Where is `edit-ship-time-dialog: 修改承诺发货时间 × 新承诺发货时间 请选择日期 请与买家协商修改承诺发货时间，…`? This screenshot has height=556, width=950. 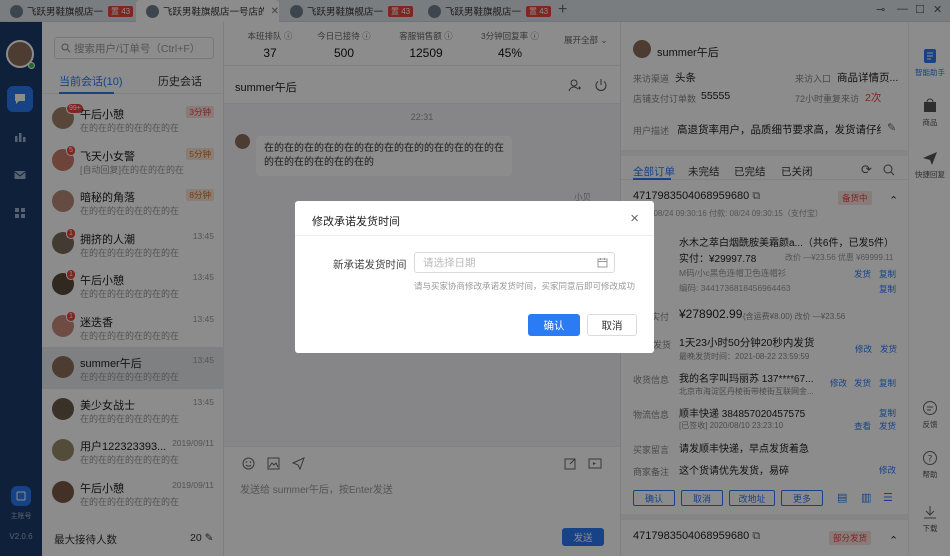 edit-ship-time-dialog: 修改承诺发货时间 × 新承诺发货时间 请选择日期 请与买家协商修改承诺发货时间，… is located at coordinates (474, 277).